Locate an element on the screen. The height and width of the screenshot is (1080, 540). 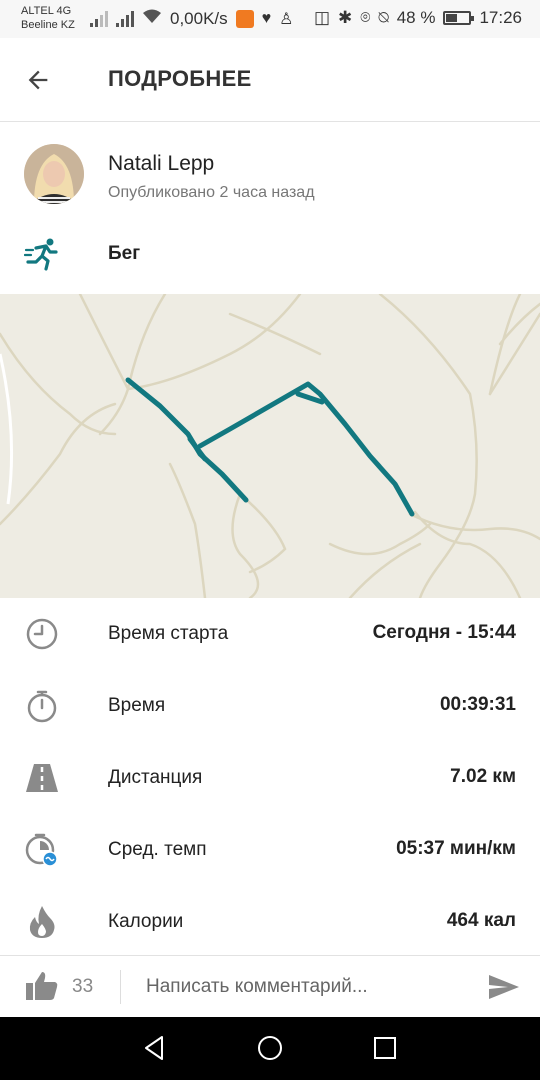
stat-row-calories: Калории 464 кал is located at coordinates (270, 922).